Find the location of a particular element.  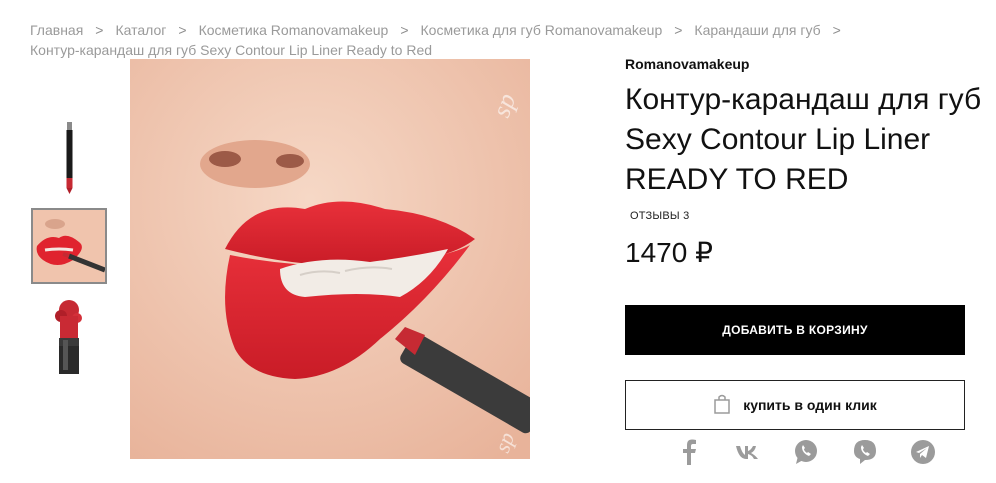

thumbnail-lips is located at coordinates (69, 246).